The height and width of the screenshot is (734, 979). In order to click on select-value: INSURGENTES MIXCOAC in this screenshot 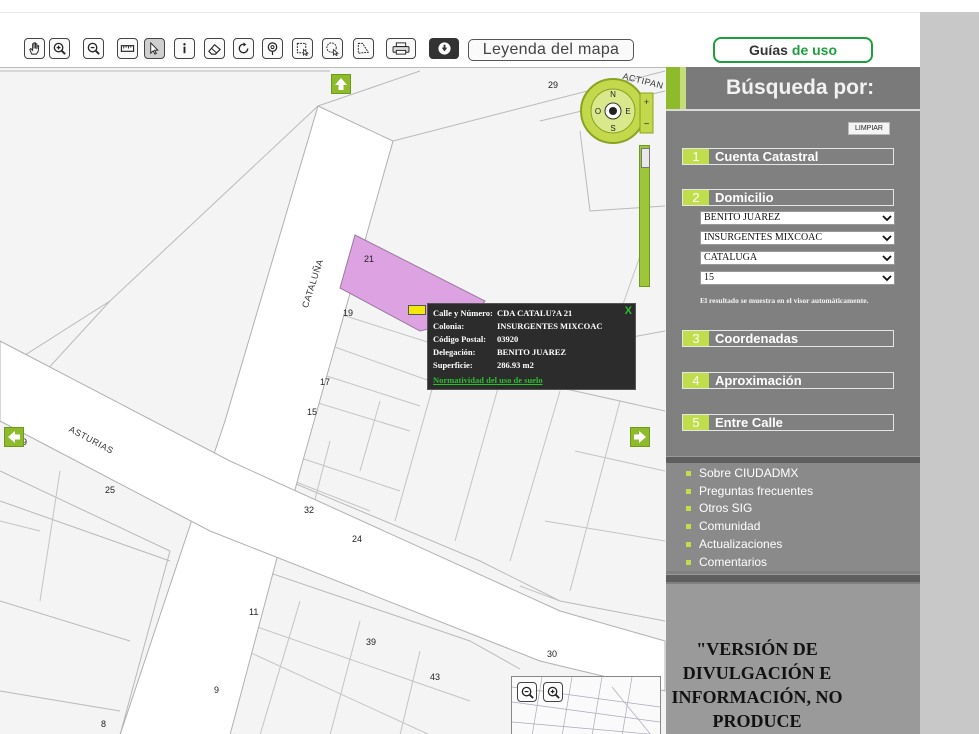, I will do `click(763, 237)`.